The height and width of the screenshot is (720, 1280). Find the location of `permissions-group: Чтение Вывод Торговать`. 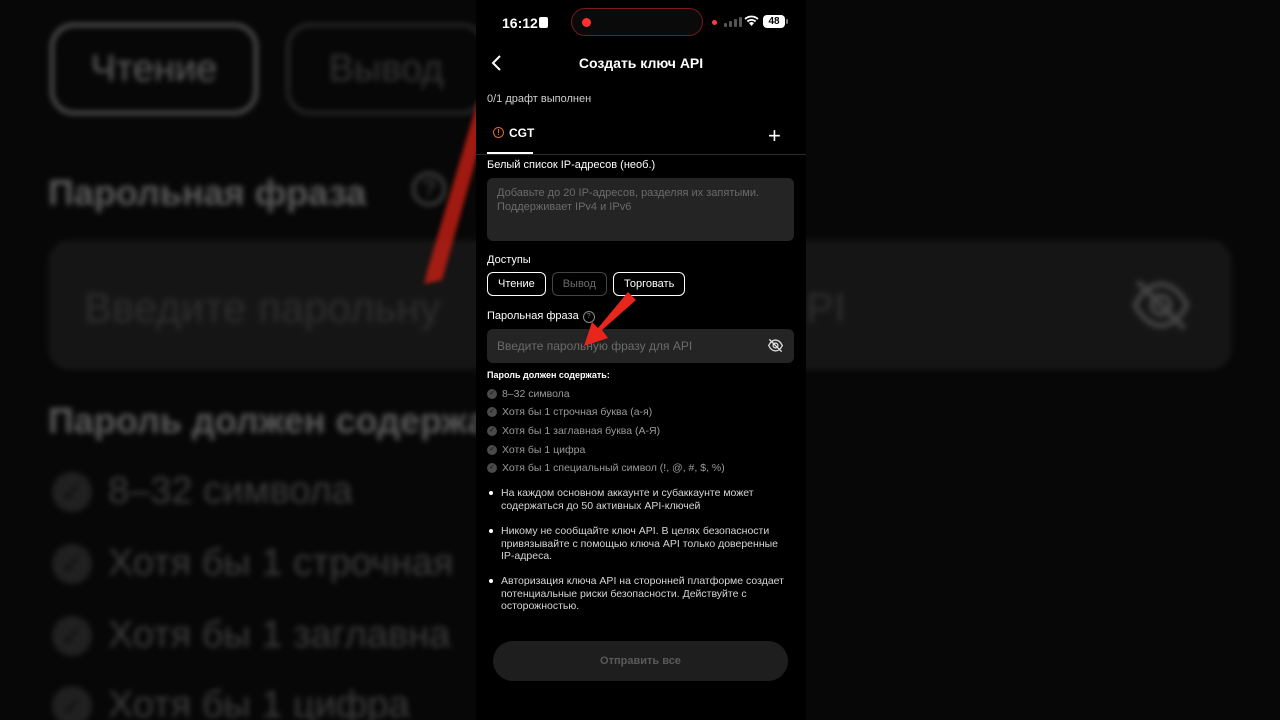

permissions-group: Чтение Вывод Торговать is located at coordinates (586, 284).